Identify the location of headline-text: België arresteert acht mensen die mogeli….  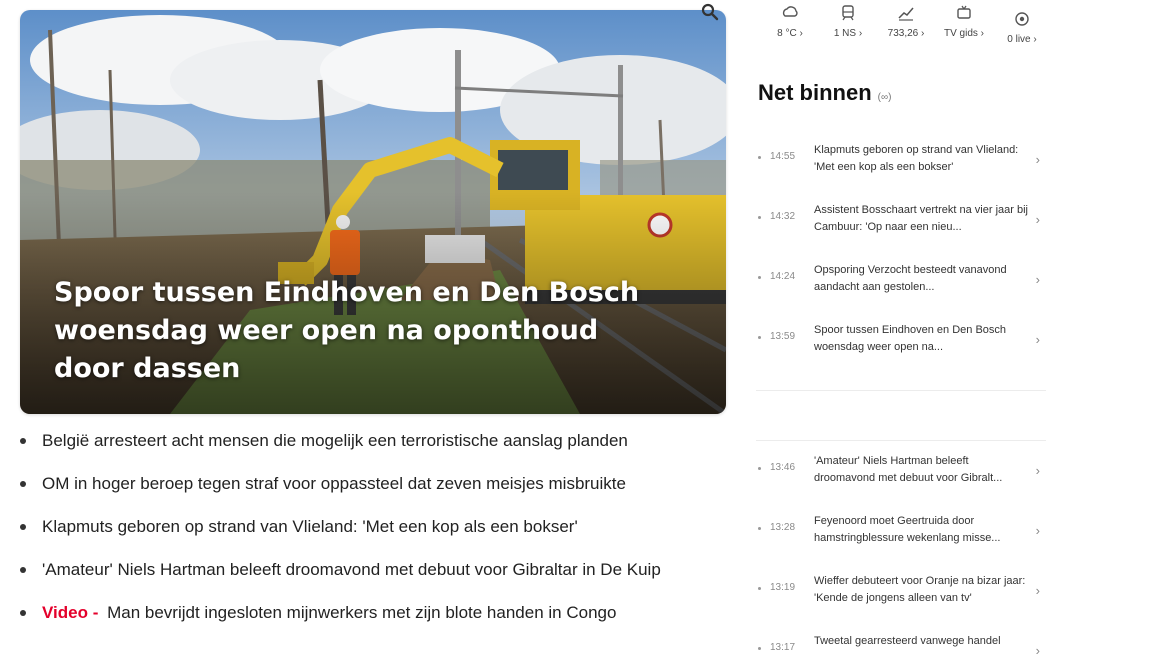
(335, 440).